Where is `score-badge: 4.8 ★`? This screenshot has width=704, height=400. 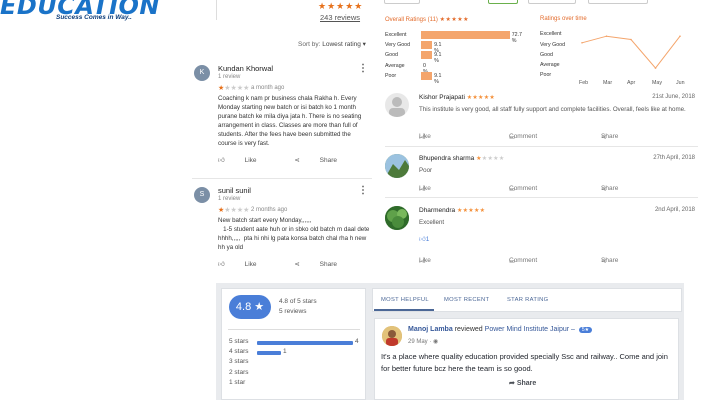
score-badge: 4.8 ★ is located at coordinates (250, 307).